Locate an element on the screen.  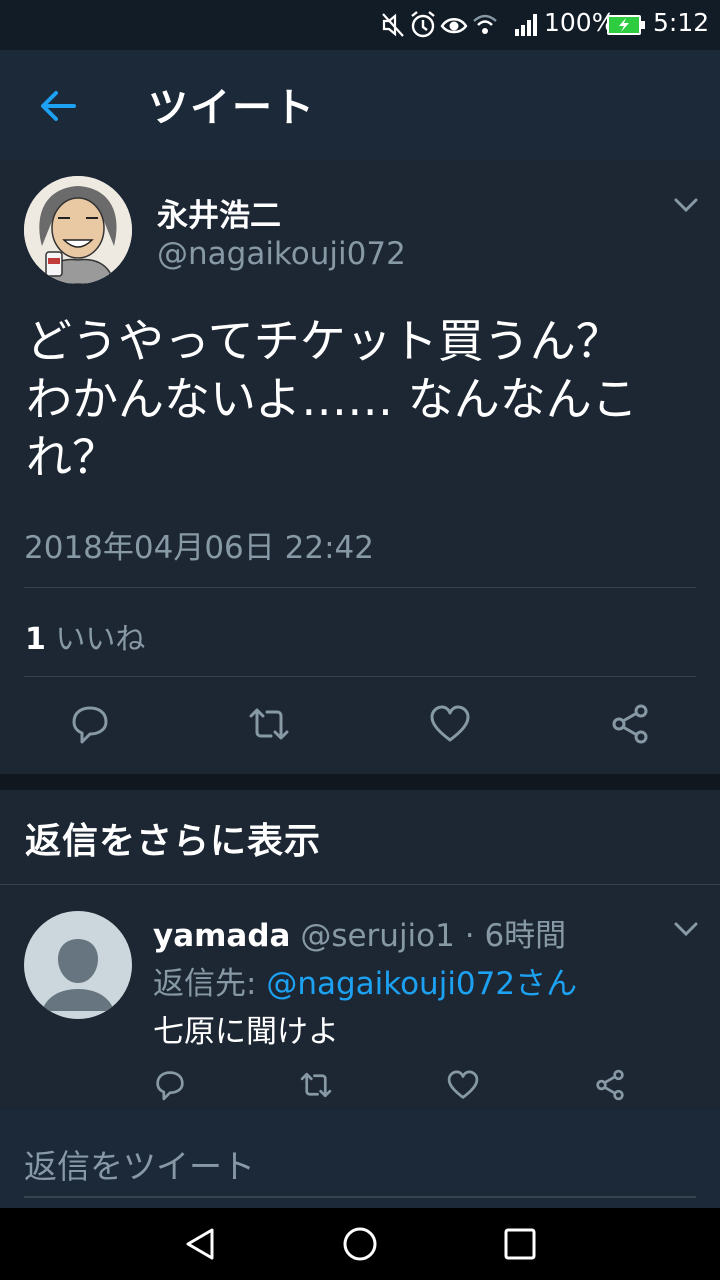
show-more-replies-label: 返信をさらに表示 is located at coordinates (173, 838).